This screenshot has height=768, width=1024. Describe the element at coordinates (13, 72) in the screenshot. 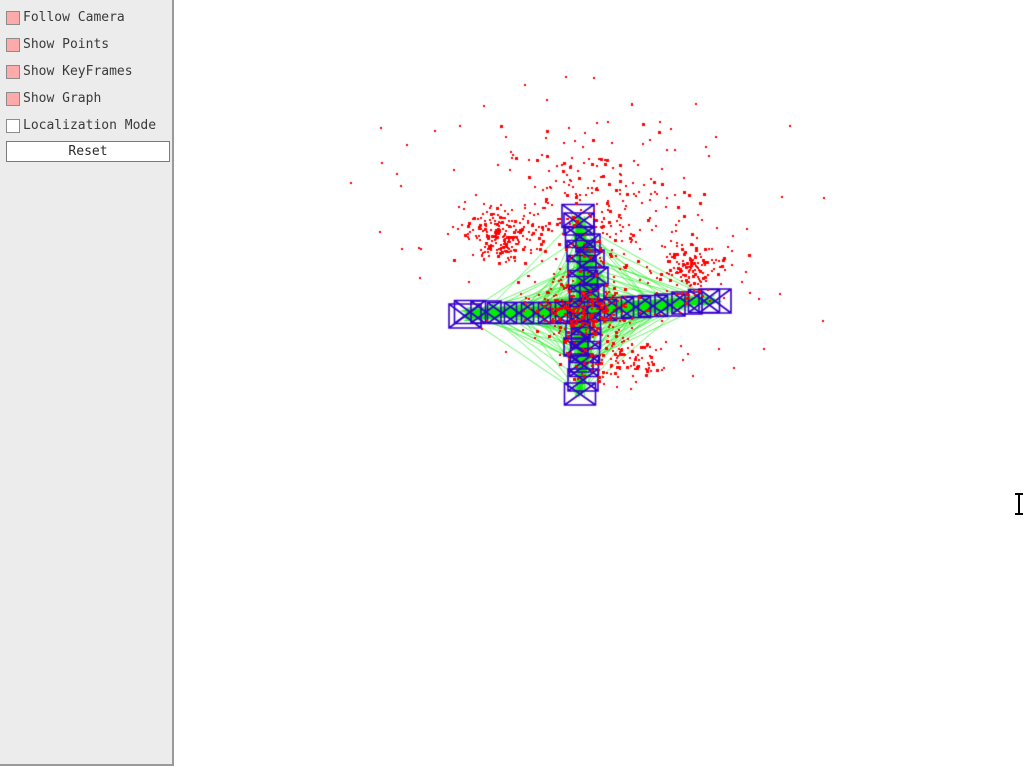

I see `checkbox-show-keyframes` at that location.